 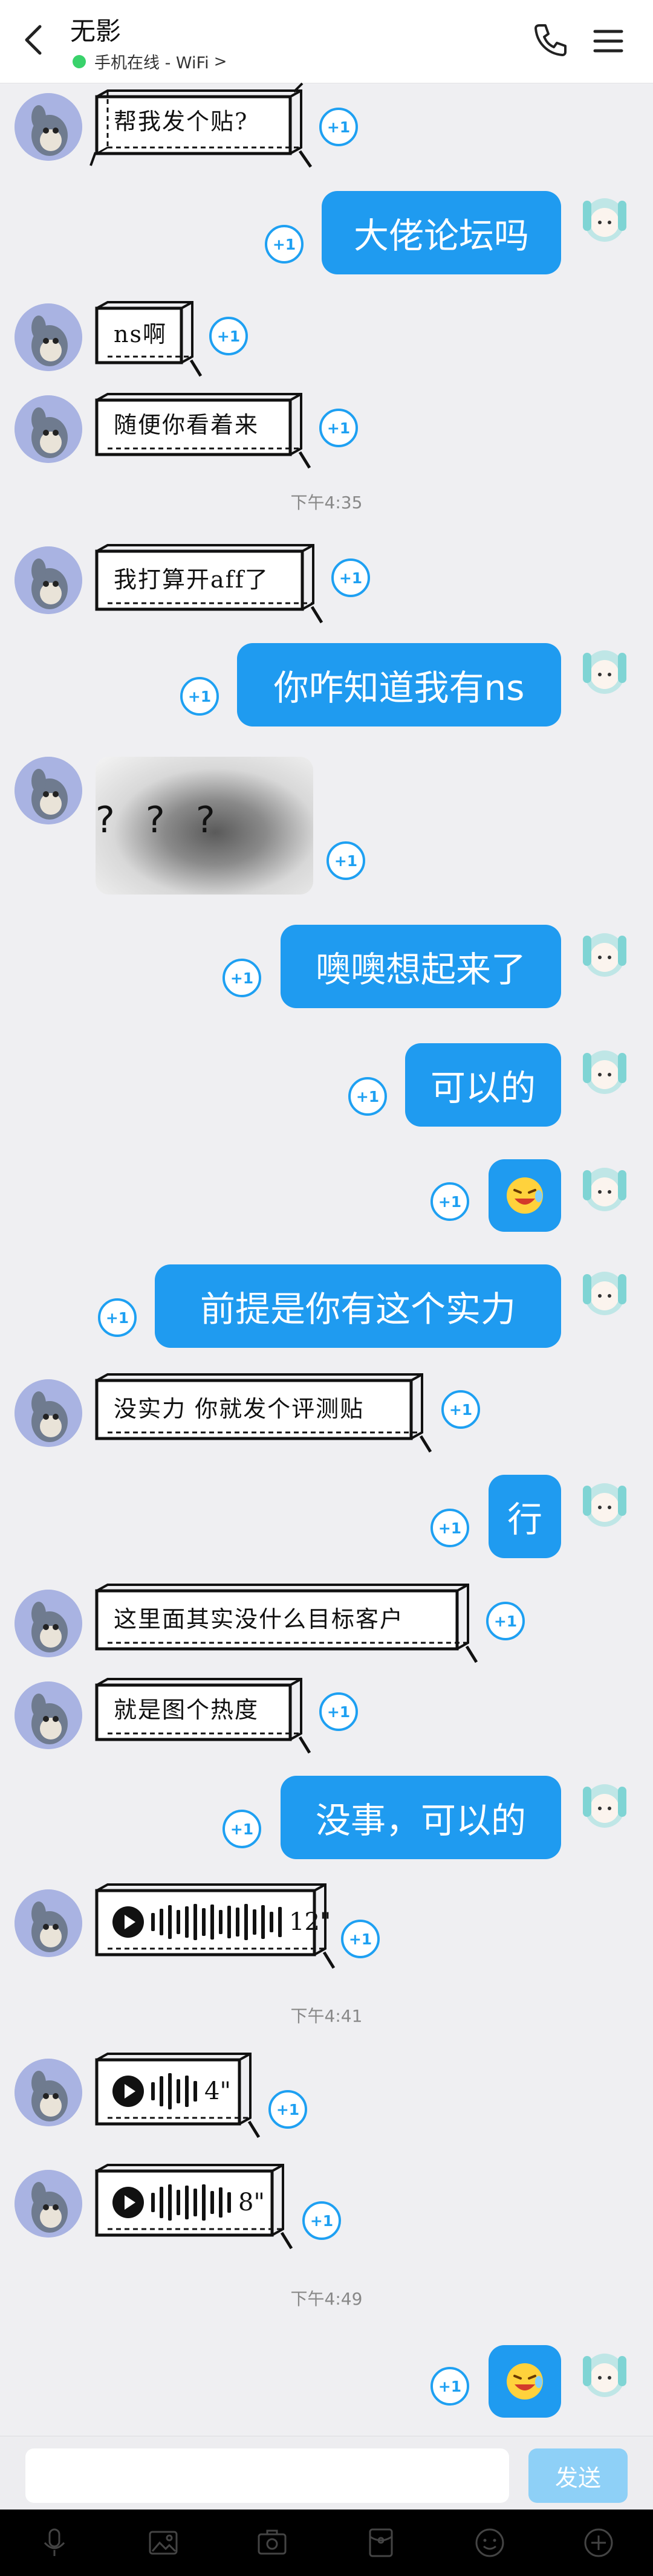 I want to click on sticker-text: 就是图个热度, so click(x=186, y=1710).